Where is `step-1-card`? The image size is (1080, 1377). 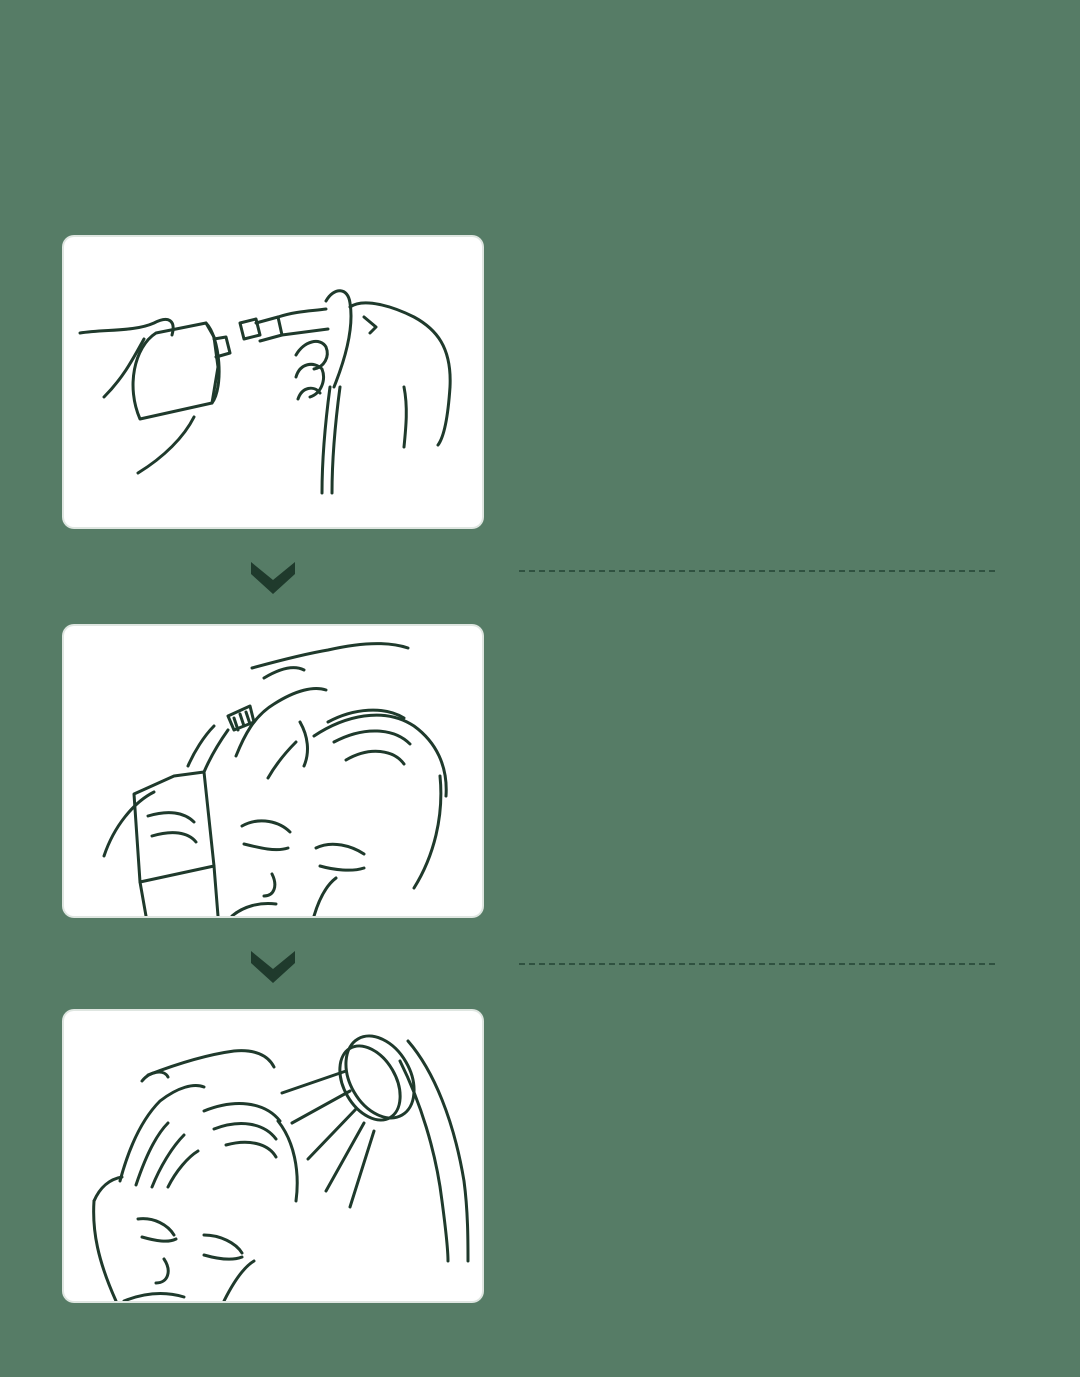
step-1-card is located at coordinates (273, 382).